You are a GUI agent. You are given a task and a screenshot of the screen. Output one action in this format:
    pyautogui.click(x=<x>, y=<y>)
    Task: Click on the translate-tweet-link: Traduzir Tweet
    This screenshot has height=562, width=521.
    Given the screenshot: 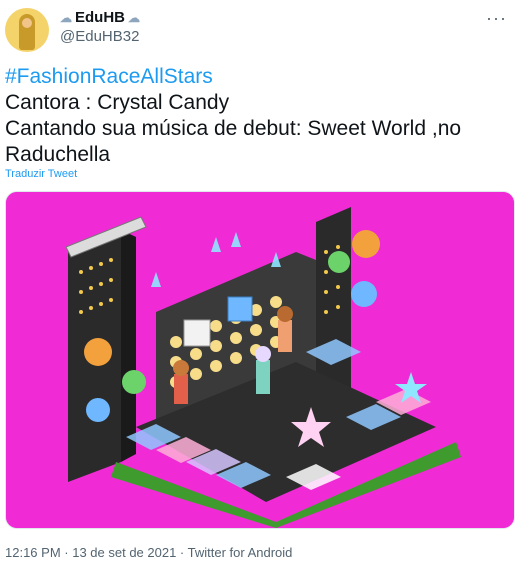 What is the action you would take?
    pyautogui.click(x=41, y=174)
    